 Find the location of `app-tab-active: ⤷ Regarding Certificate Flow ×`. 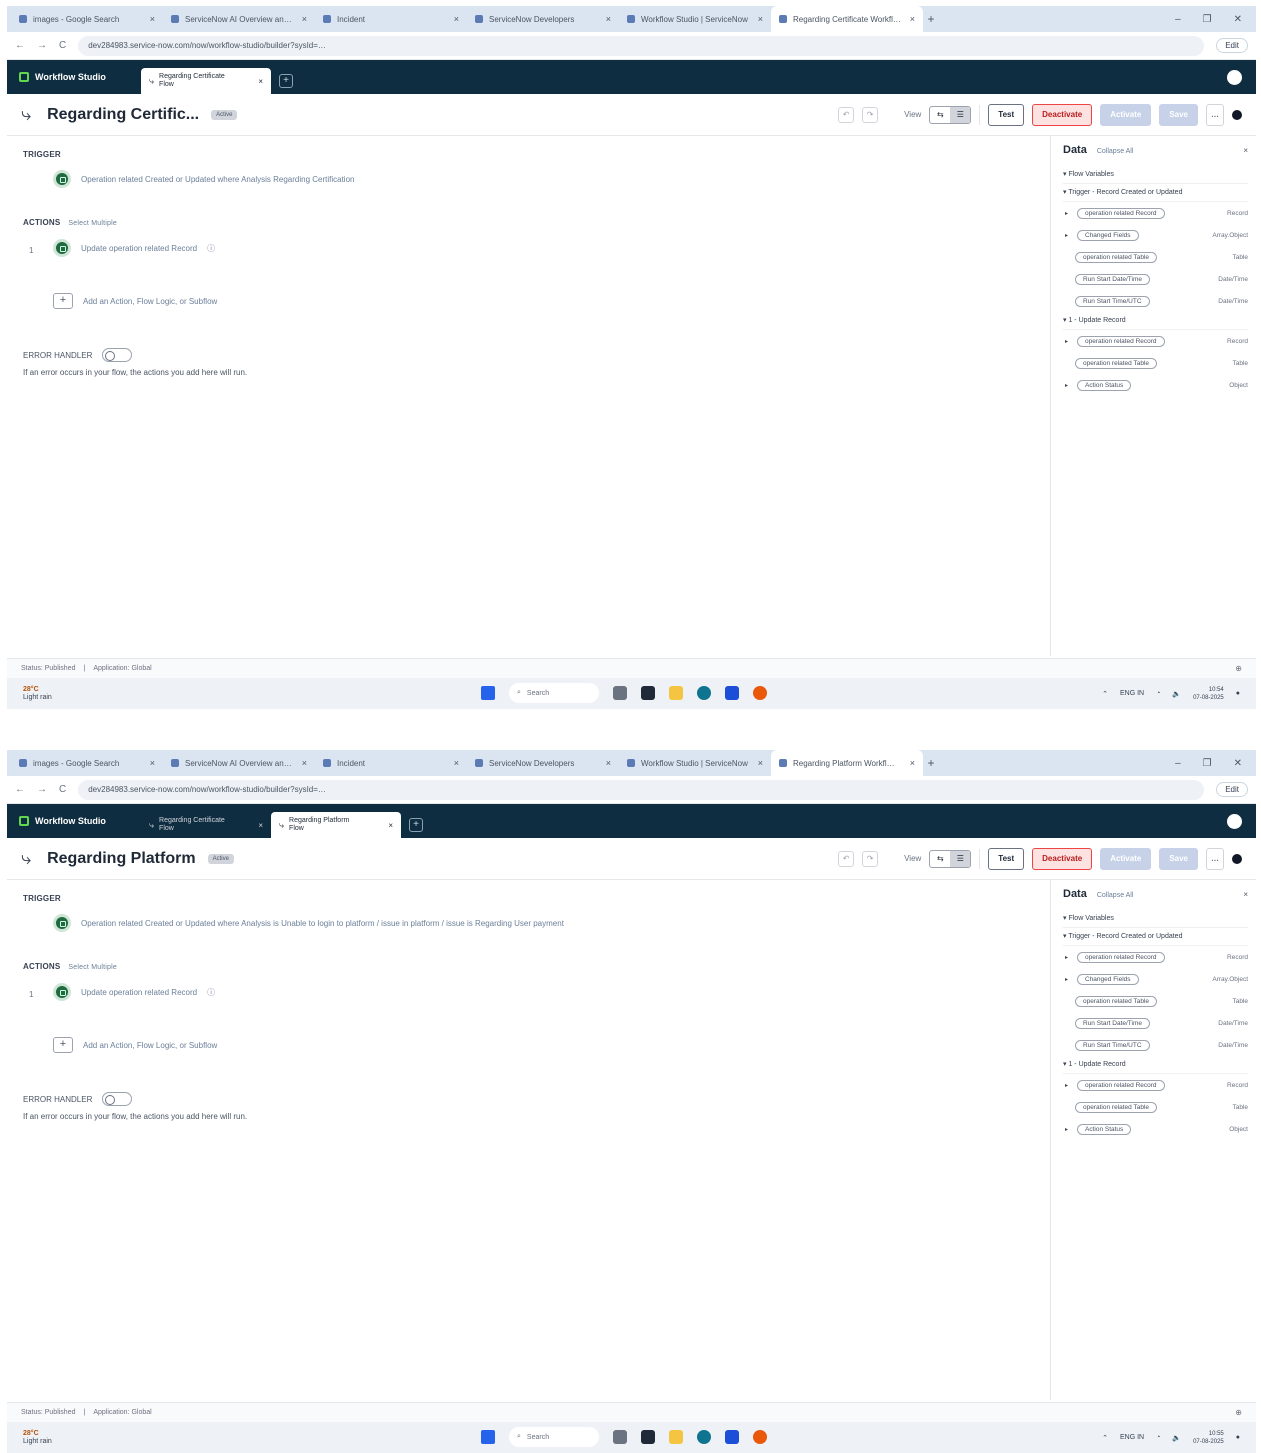

app-tab-active: ⤷ Regarding Certificate Flow × is located at coordinates (206, 81).